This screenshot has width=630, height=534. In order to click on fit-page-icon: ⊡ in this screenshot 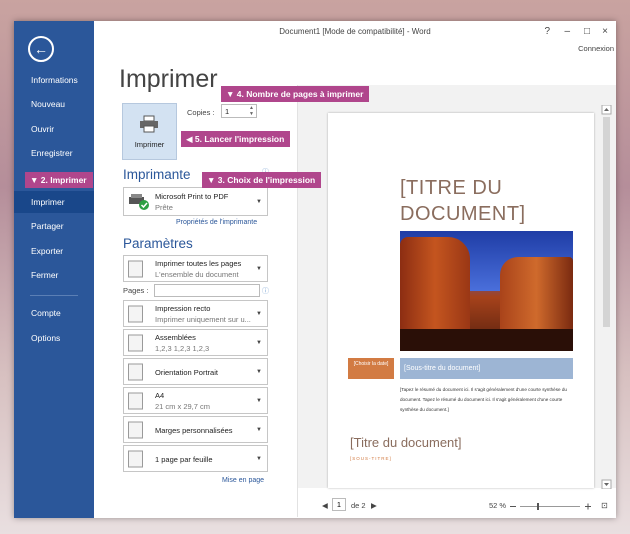, I will do `click(604, 505)`.